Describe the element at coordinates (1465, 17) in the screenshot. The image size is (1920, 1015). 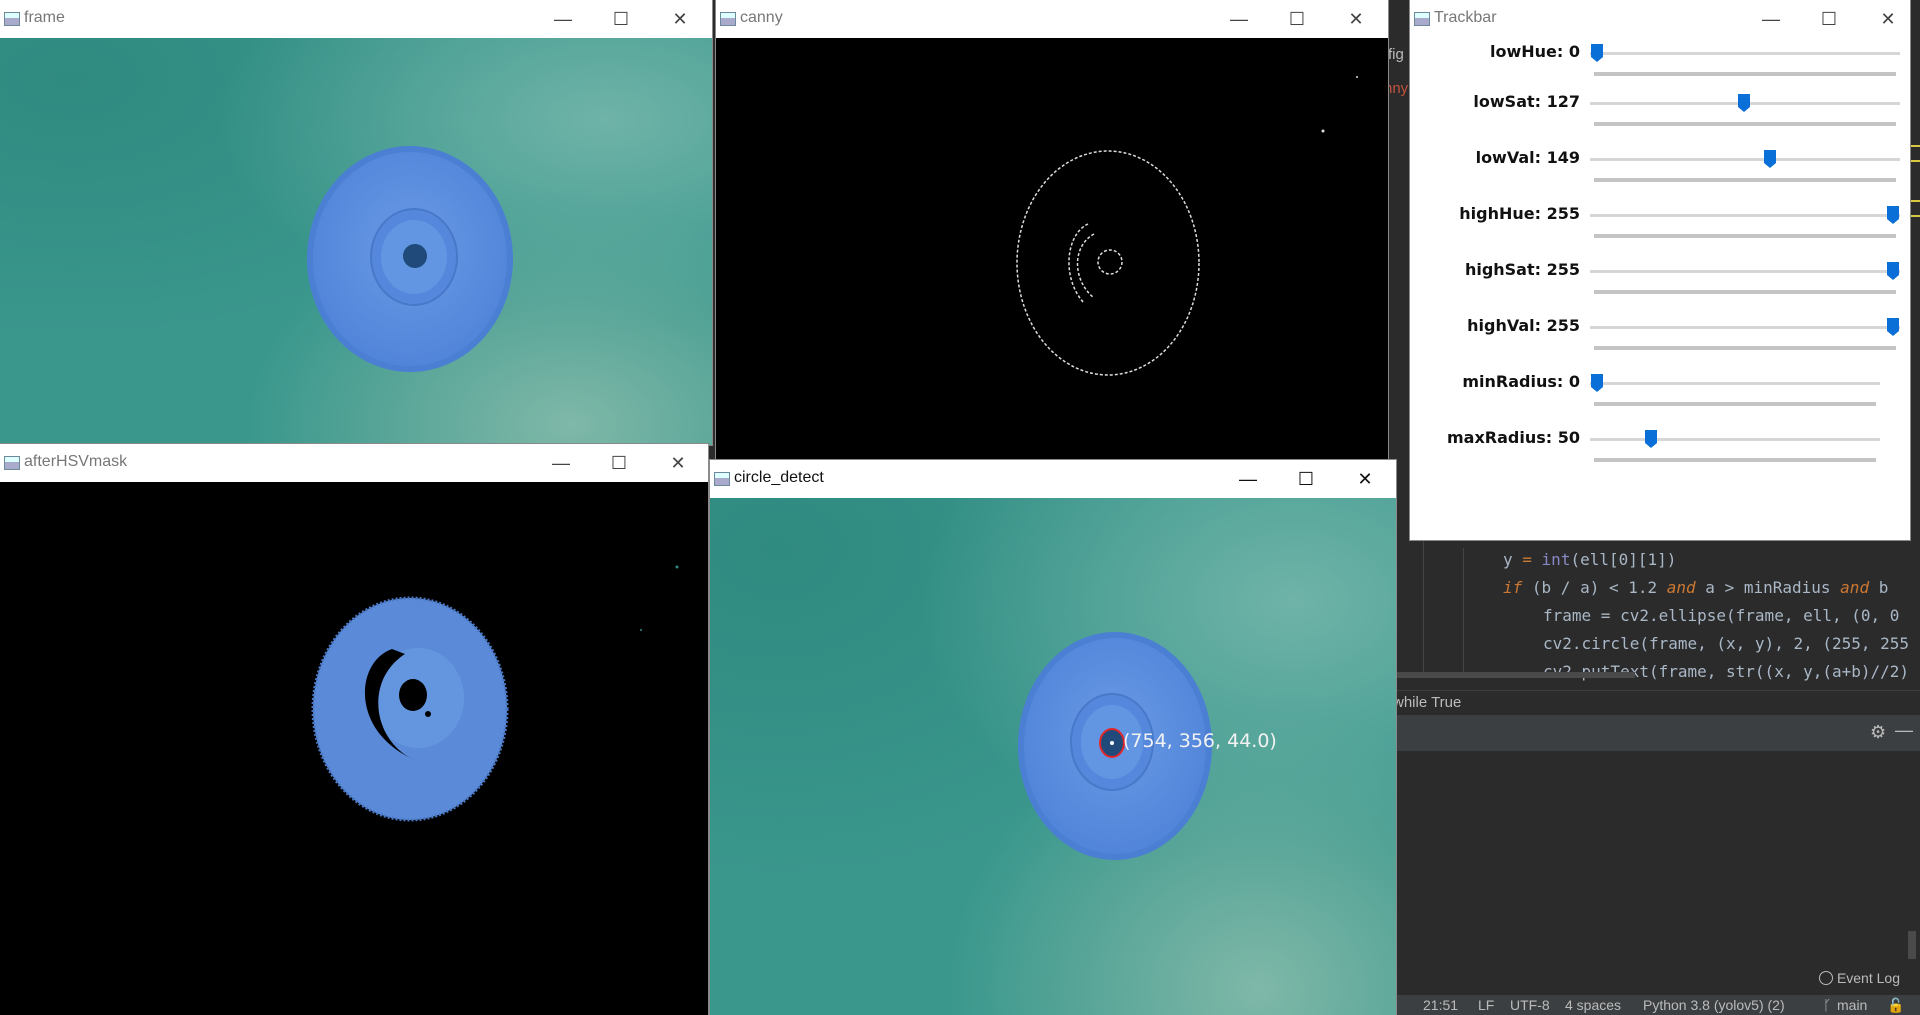
I see `window-title: Trackbar` at that location.